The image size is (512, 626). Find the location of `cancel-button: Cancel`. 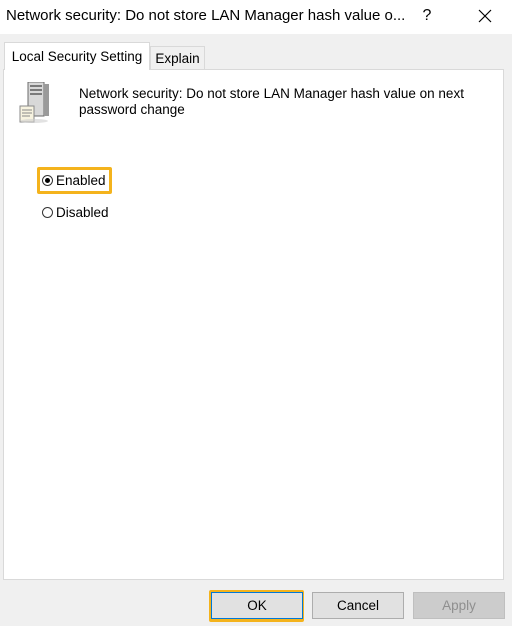

cancel-button: Cancel is located at coordinates (358, 605).